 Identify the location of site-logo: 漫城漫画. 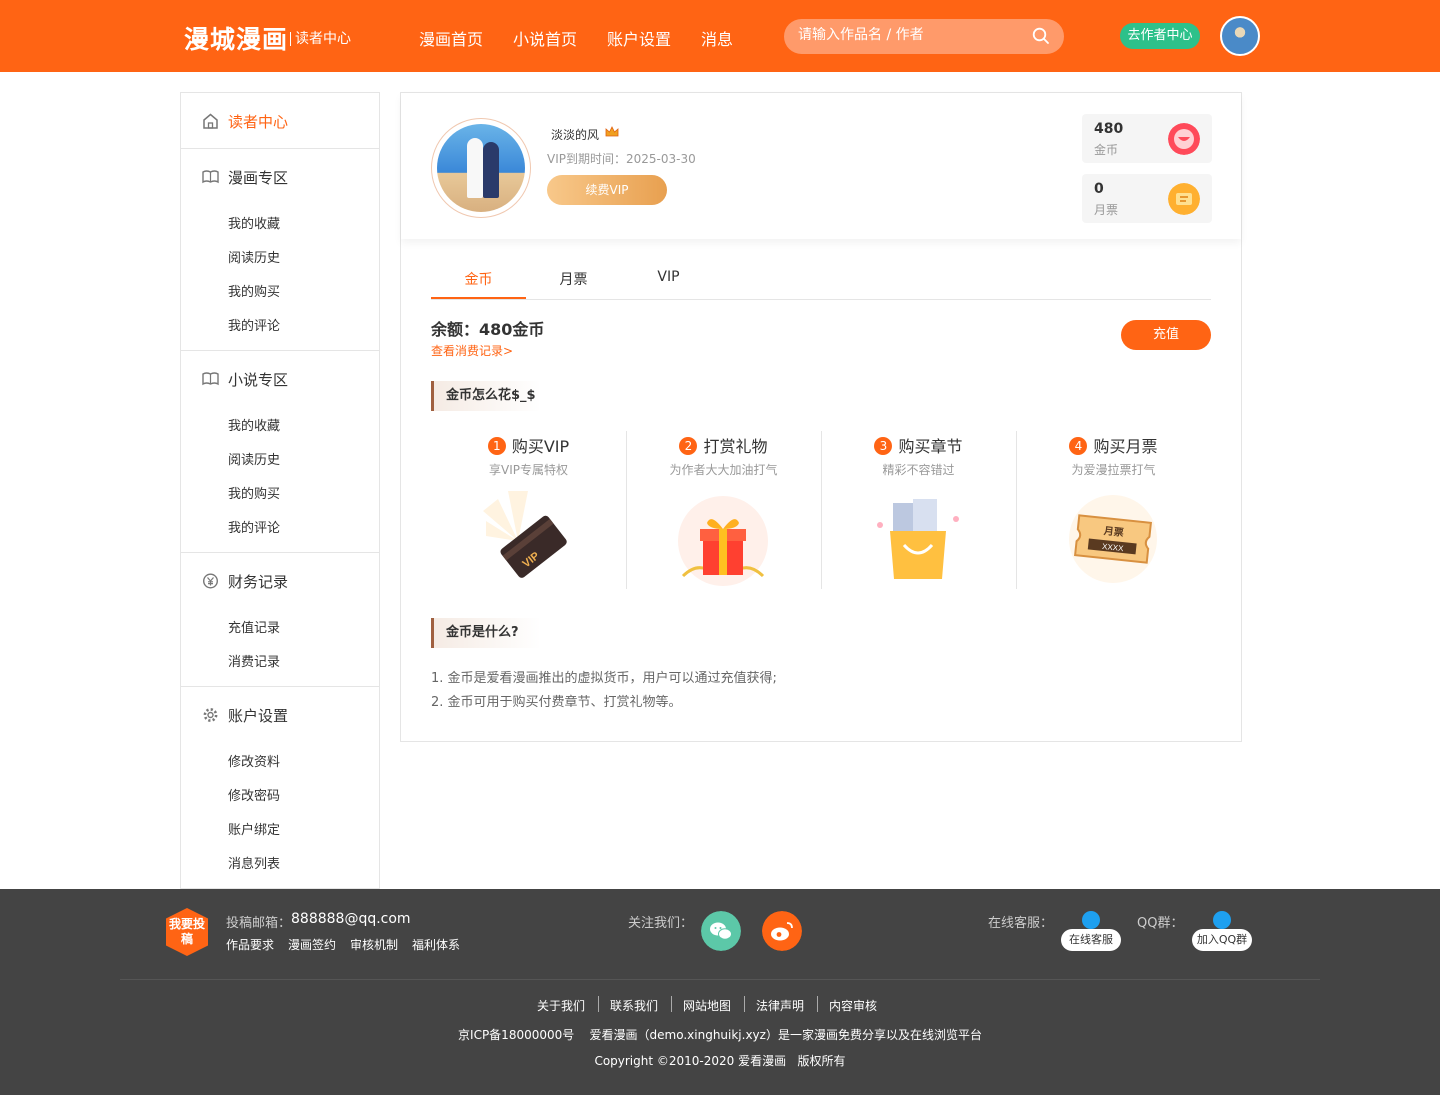
(236, 38).